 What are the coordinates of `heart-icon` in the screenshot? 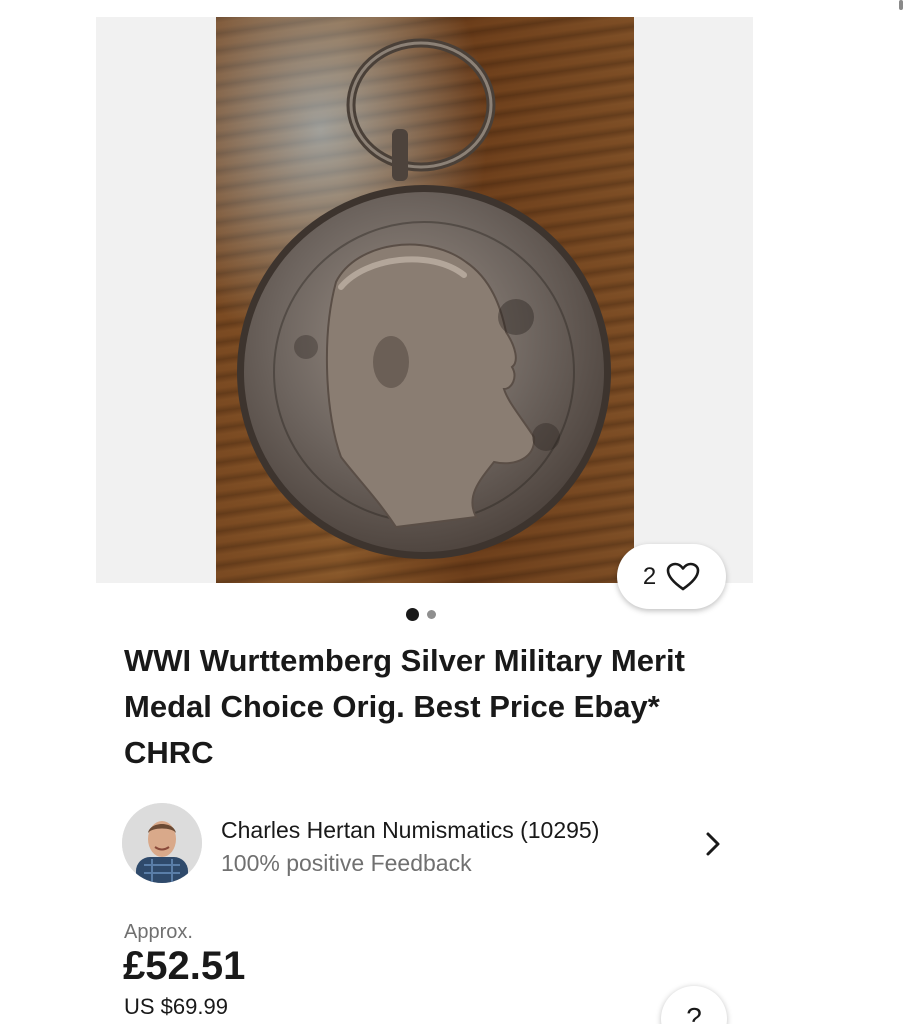 It's located at (683, 576).